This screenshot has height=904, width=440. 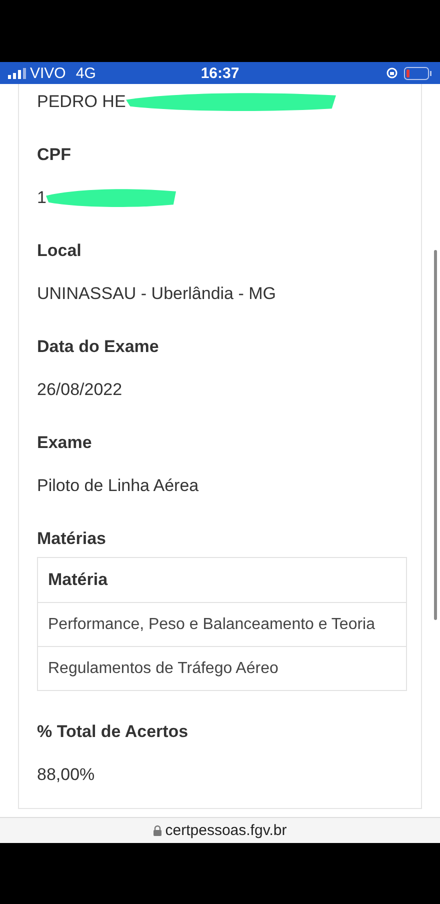 What do you see at coordinates (66, 775) in the screenshot?
I see `field-value: 88,00%` at bounding box center [66, 775].